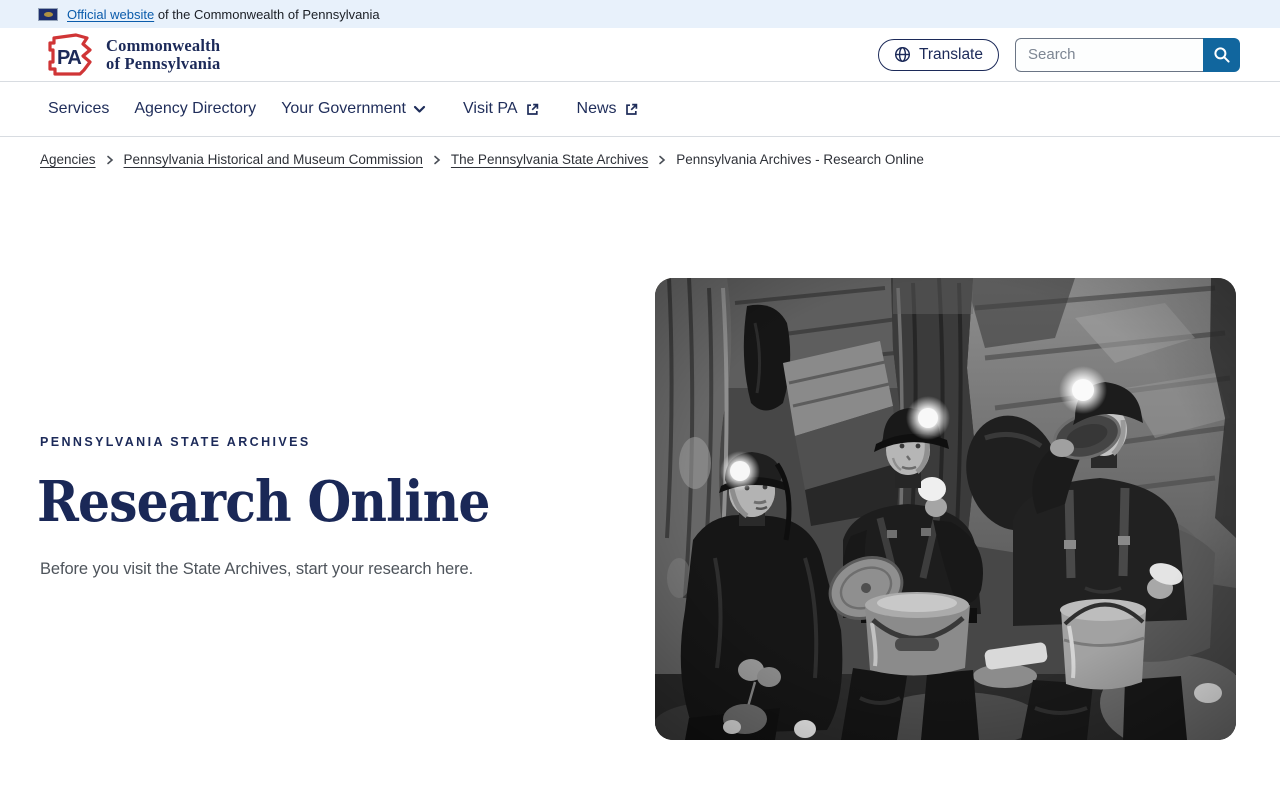  I want to click on keystone-icon: PA, so click(70, 54).